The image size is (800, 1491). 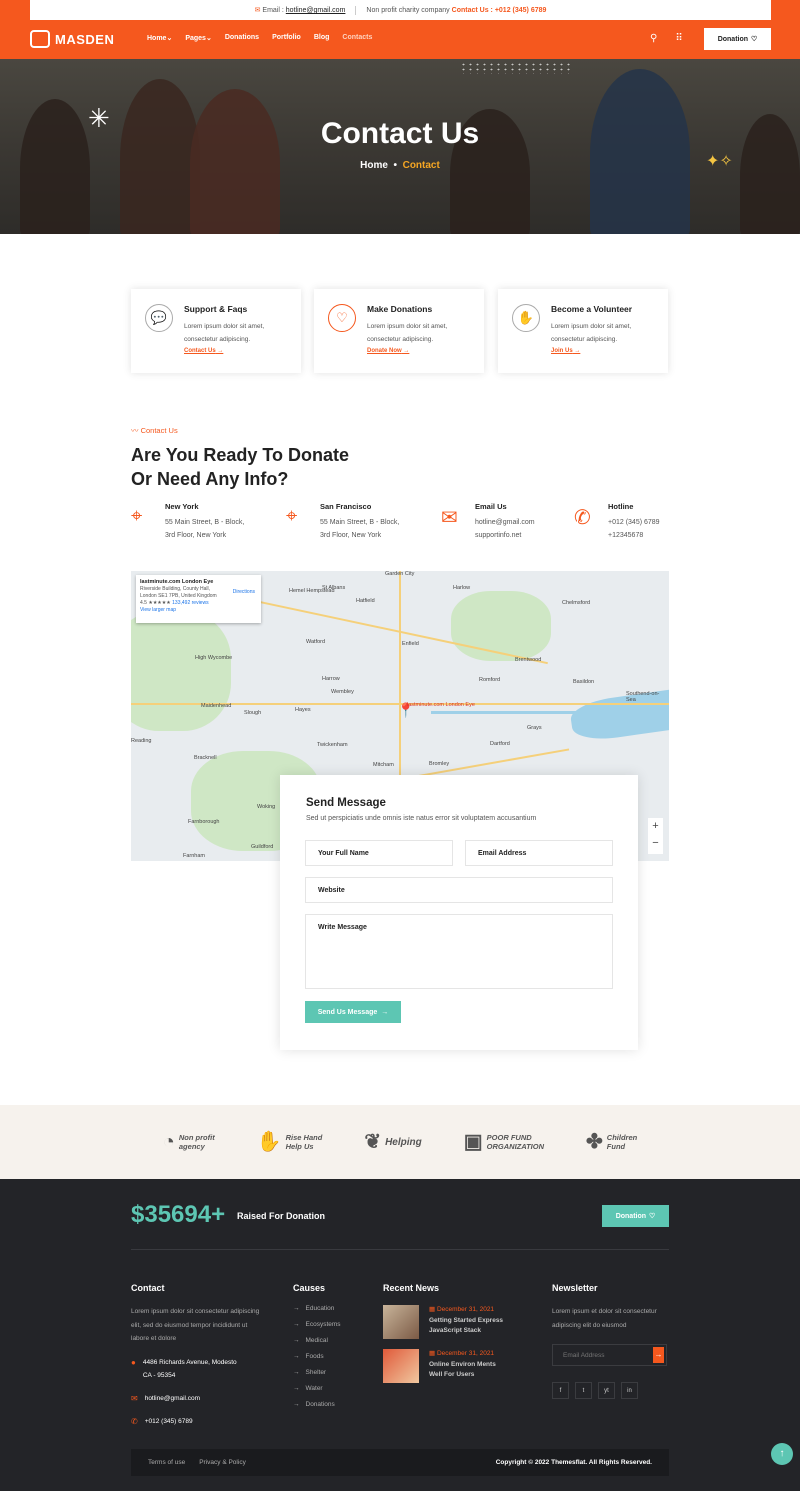 I want to click on logo-mark-icon, so click(x=40, y=39).